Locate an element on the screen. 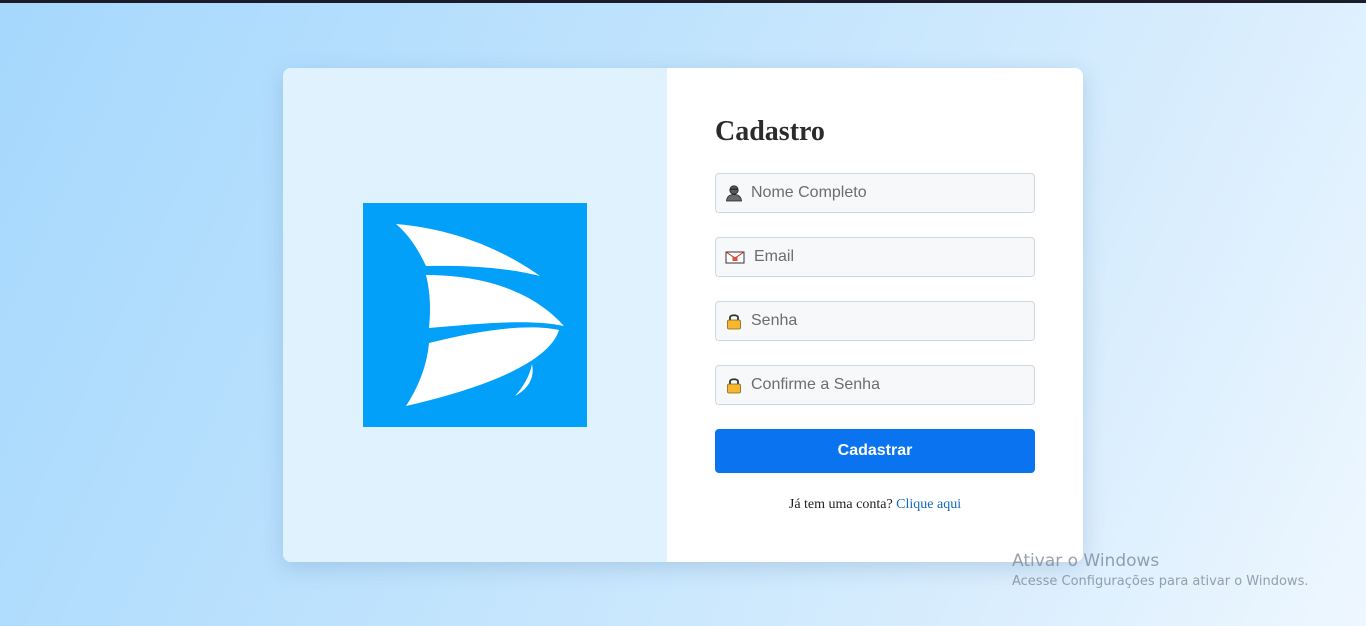  brand-logo is located at coordinates (475, 315).